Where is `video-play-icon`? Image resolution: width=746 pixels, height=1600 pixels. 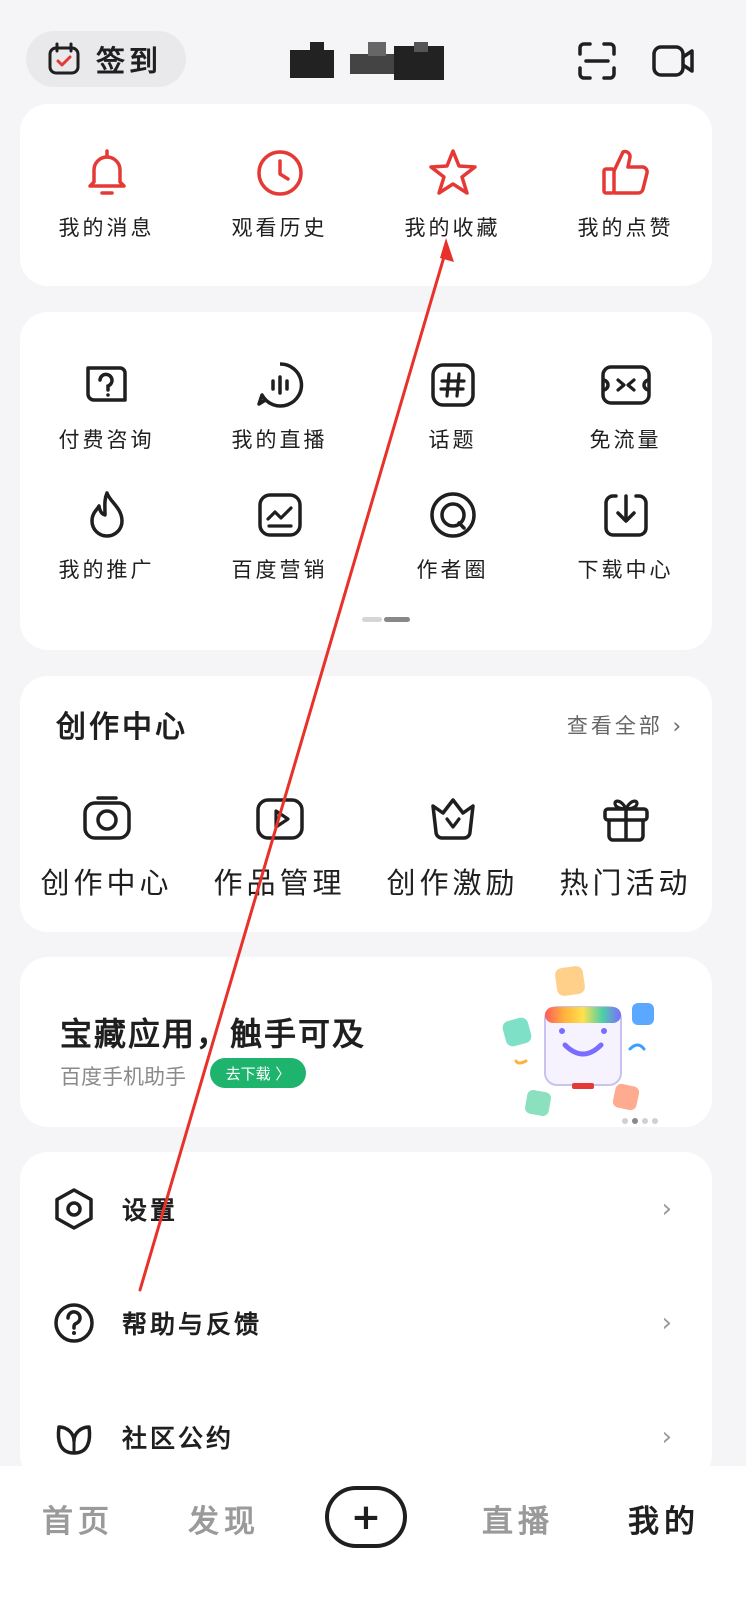 video-play-icon is located at coordinates (279, 819).